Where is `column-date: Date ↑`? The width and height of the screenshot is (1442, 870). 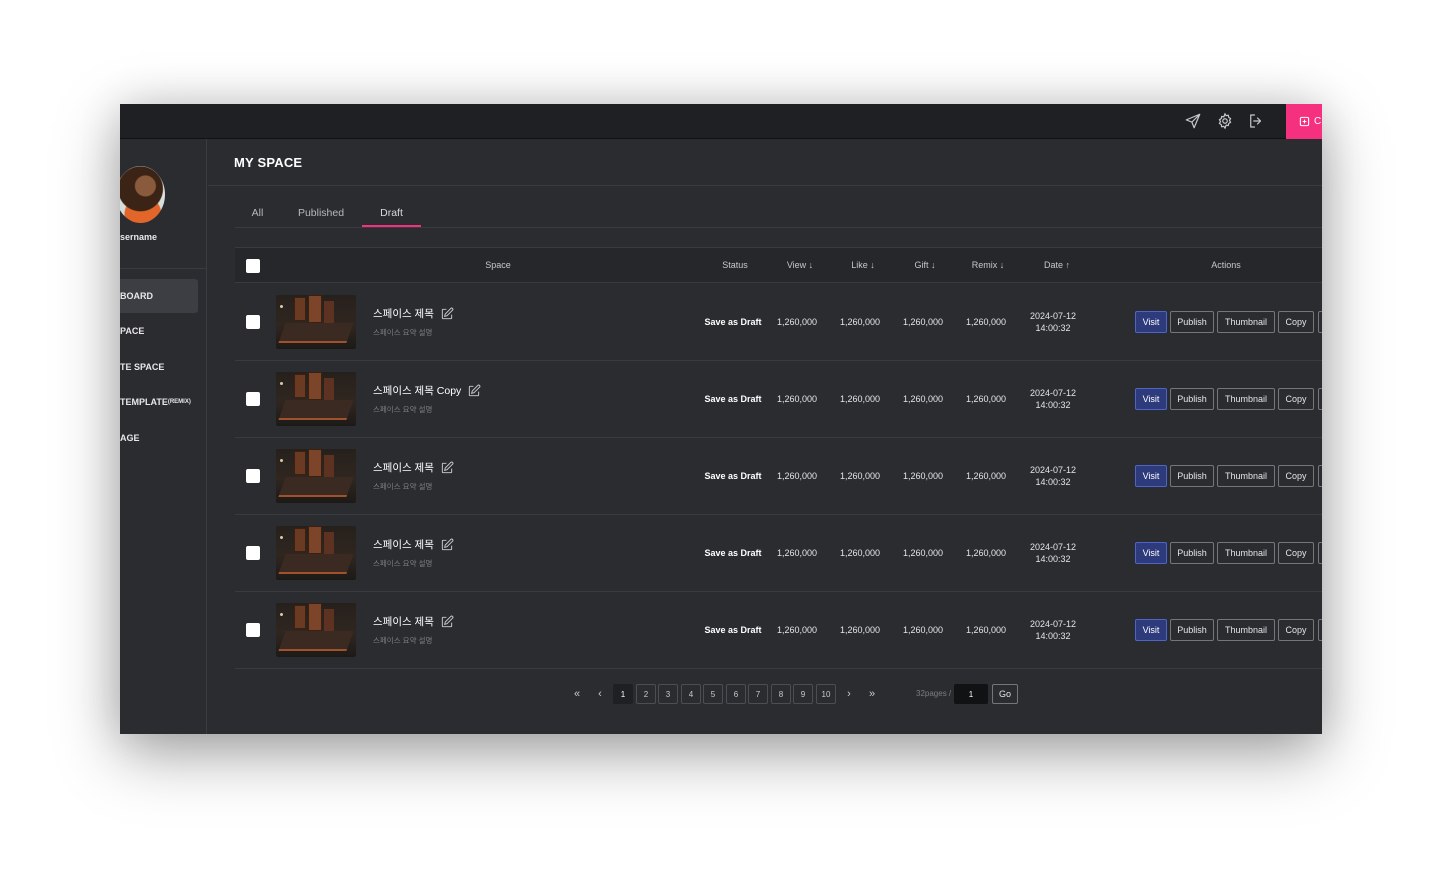
column-date: Date ↑ is located at coordinates (1057, 265).